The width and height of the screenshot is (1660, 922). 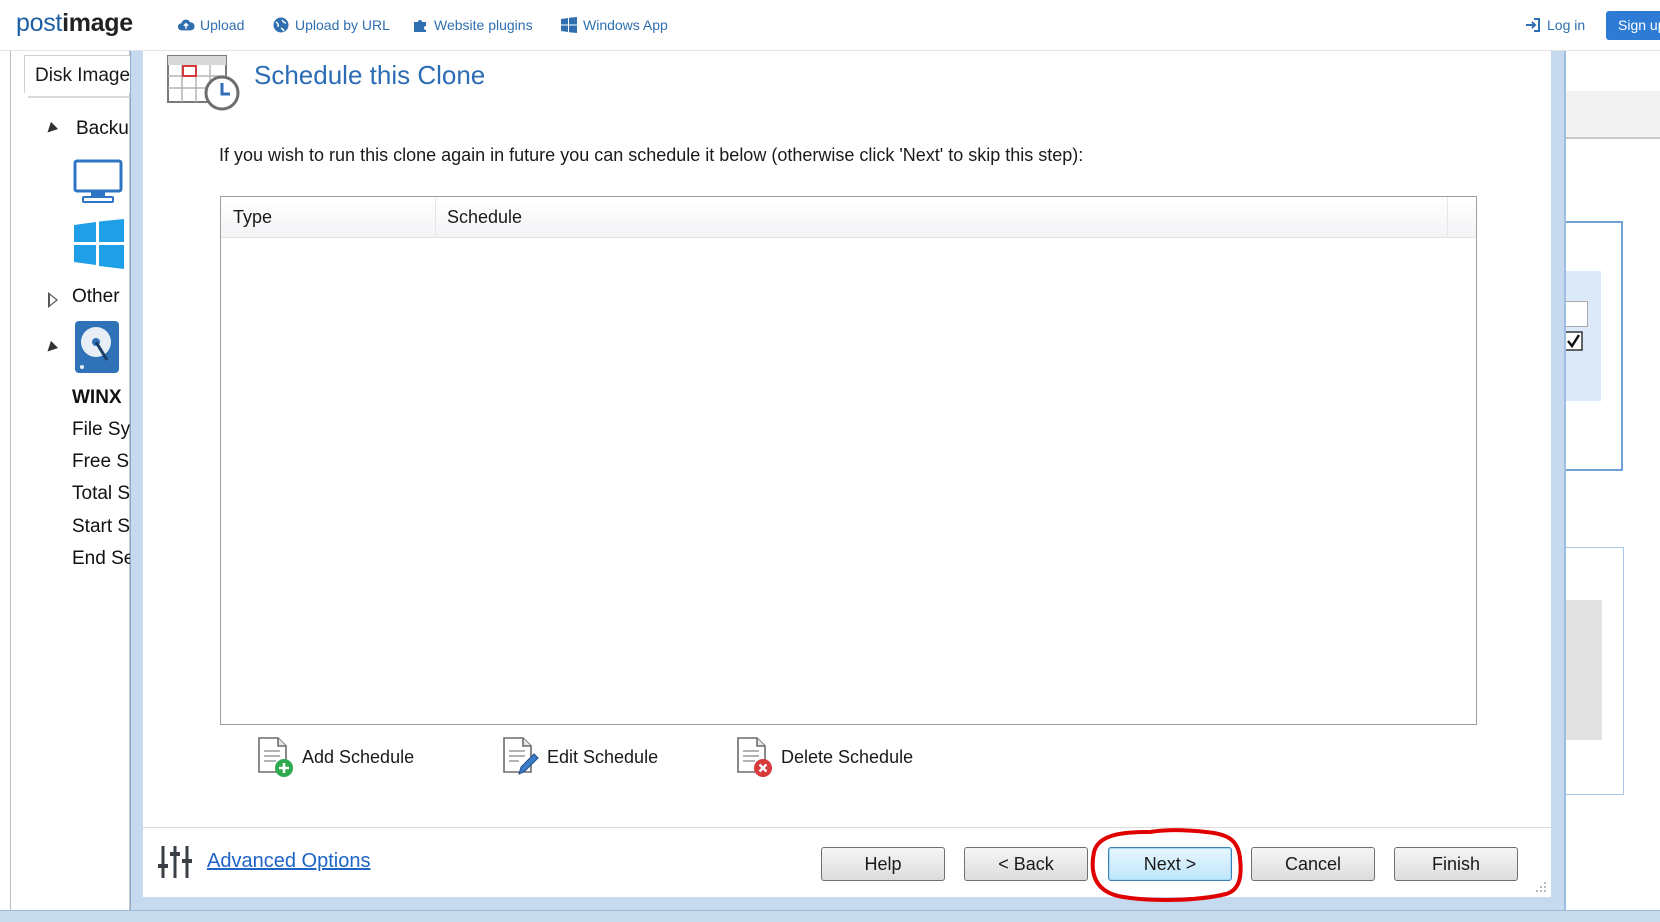 What do you see at coordinates (99, 244) in the screenshot?
I see `windows-logo-icon` at bounding box center [99, 244].